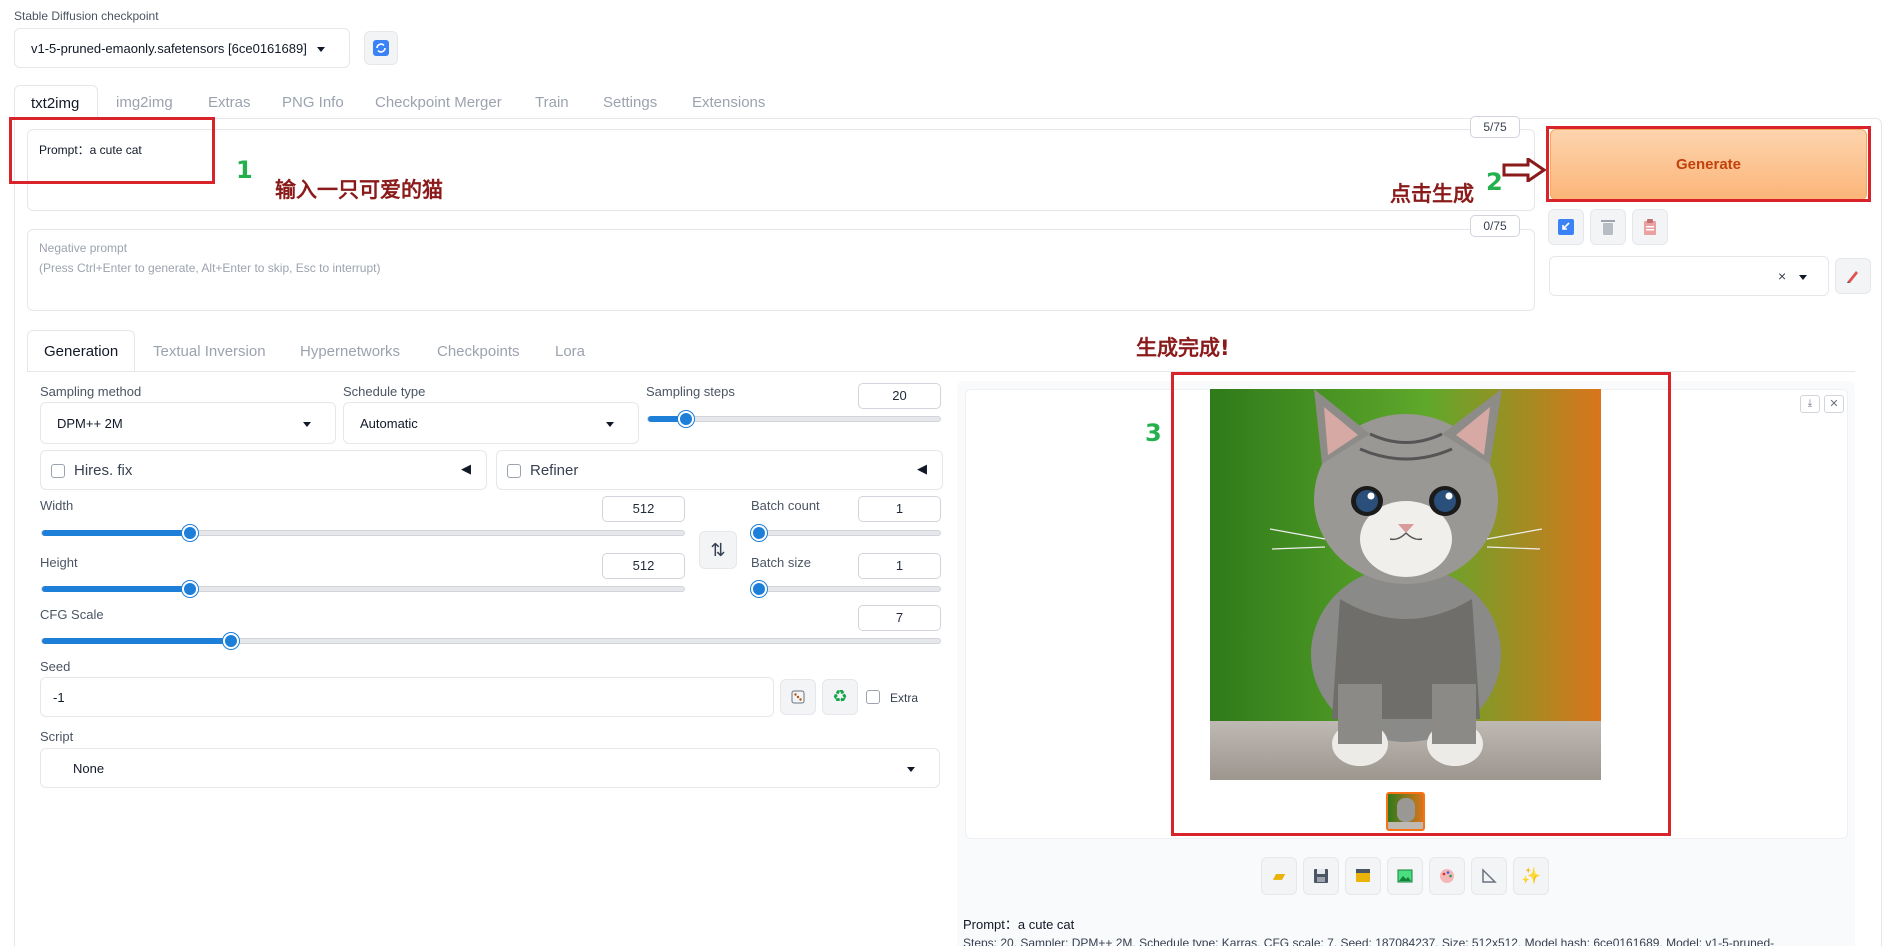 The width and height of the screenshot is (1894, 946). Describe the element at coordinates (1650, 227) in the screenshot. I see `apply-style-button` at that location.